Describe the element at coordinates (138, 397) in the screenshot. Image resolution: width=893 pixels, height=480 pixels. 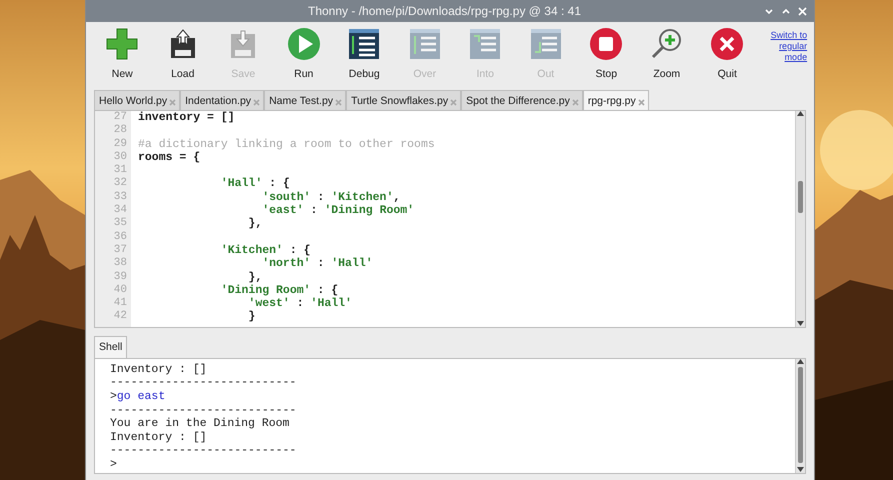
I see `shell-line: >go east` at that location.